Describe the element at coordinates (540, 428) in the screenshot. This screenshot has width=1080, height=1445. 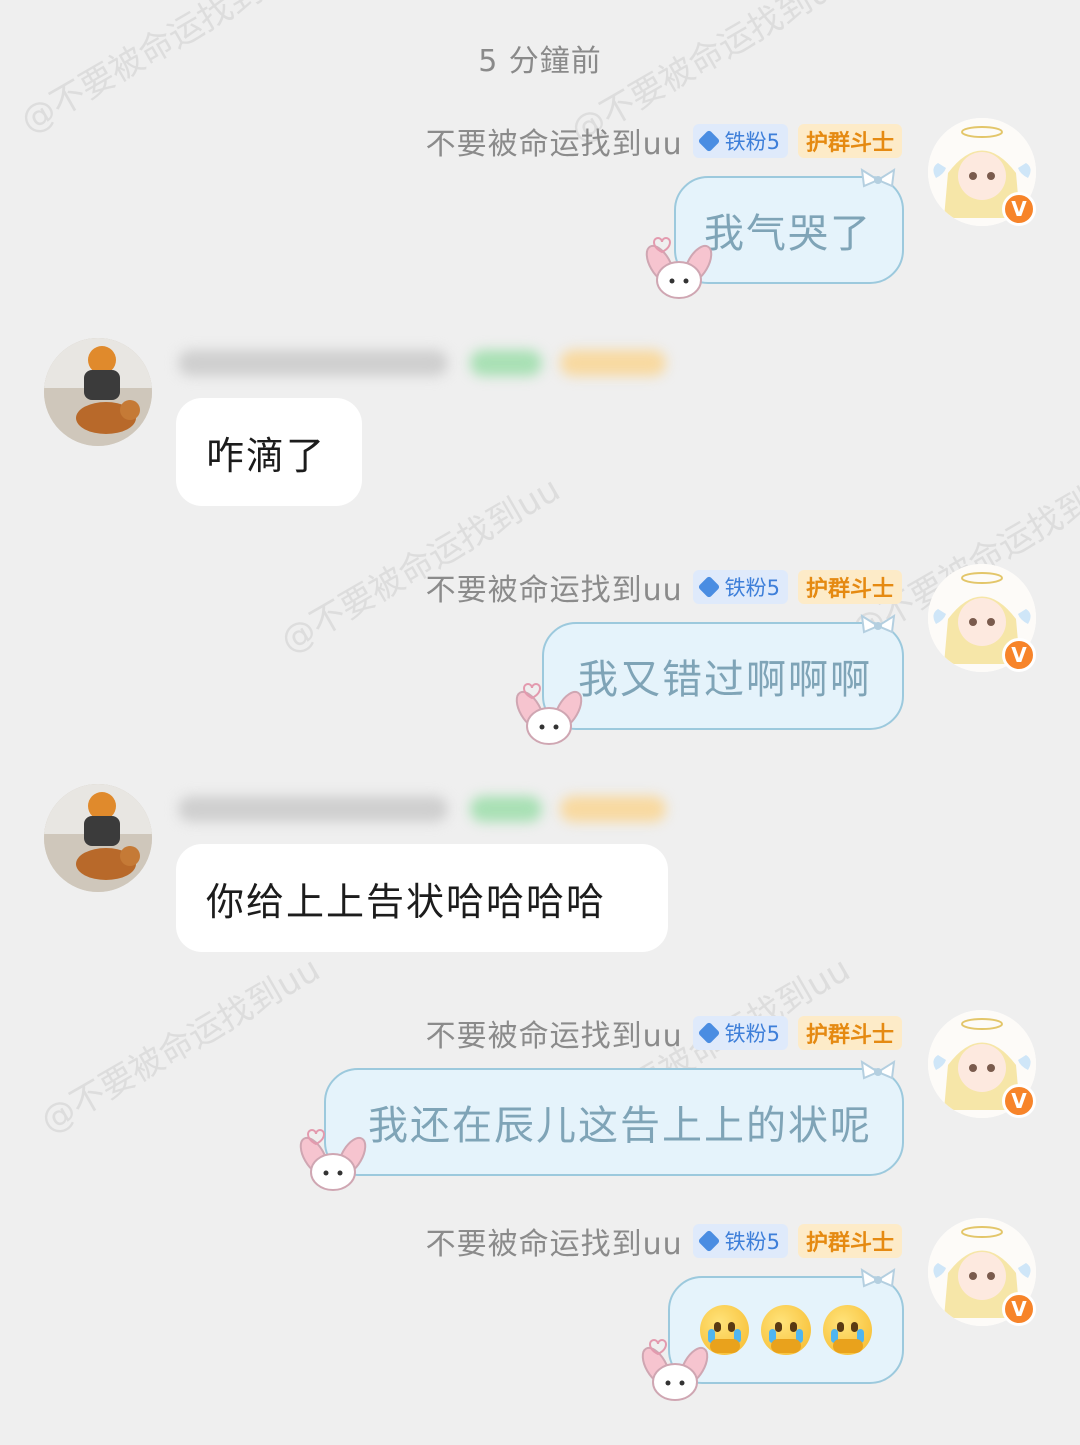
I see `message-row: 咋滴了` at that location.